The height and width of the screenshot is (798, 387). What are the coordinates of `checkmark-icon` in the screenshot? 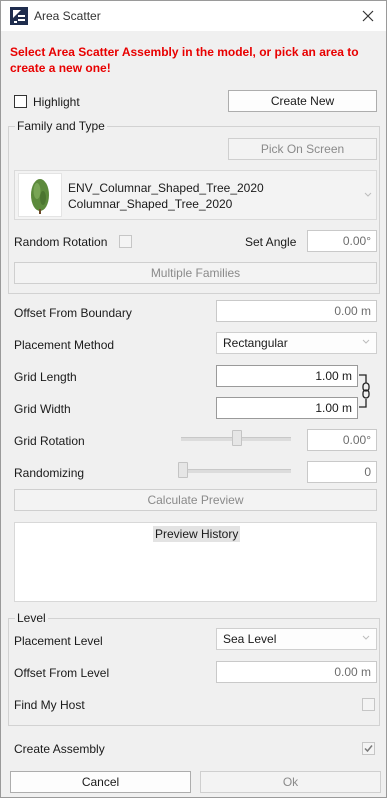 It's located at (368, 749).